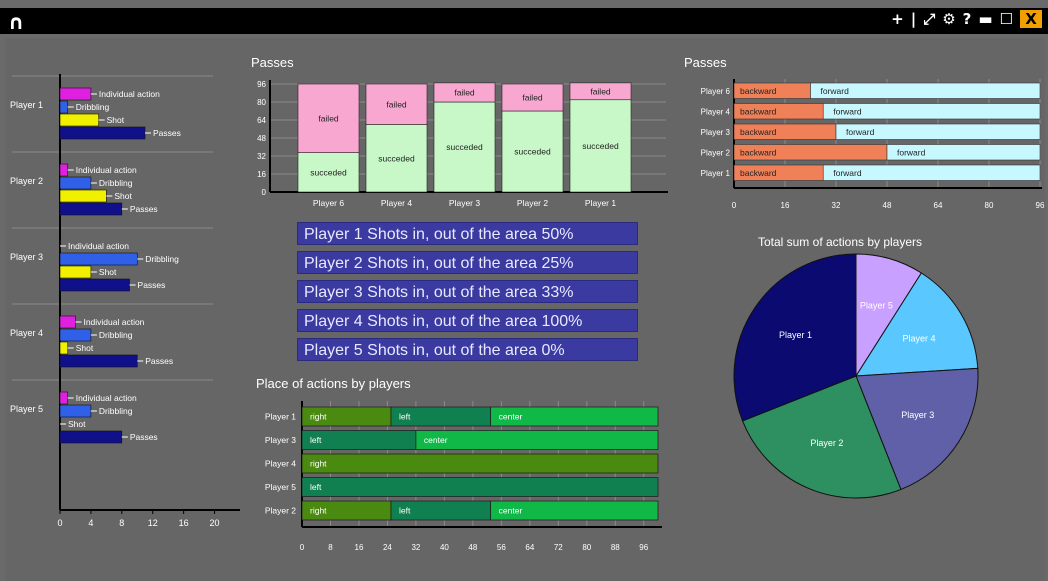  Describe the element at coordinates (26, 409) in the screenshot. I see `category-label: Player 5` at that location.